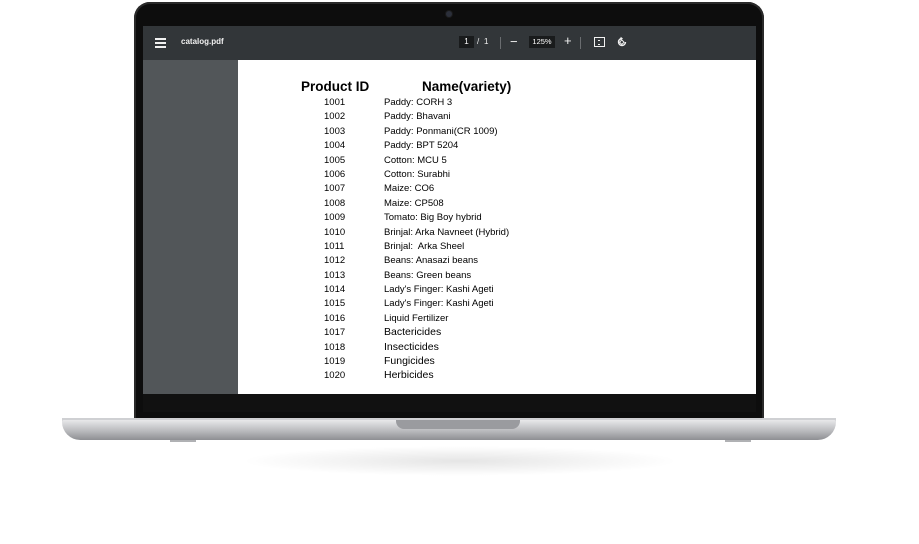  I want to click on column-header-product-id: Product ID, so click(335, 86).